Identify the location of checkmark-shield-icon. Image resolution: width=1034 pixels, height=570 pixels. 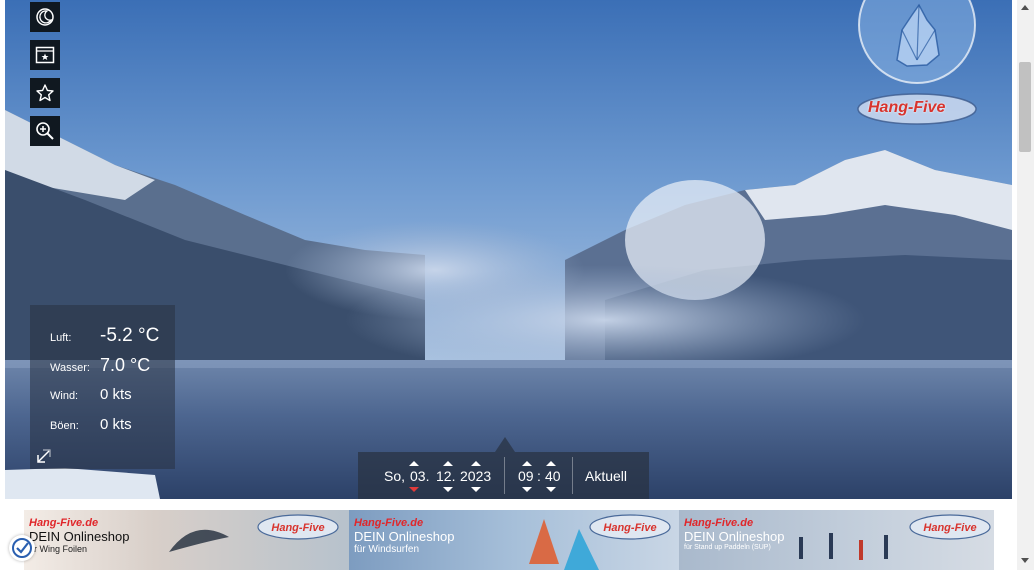
(22, 548).